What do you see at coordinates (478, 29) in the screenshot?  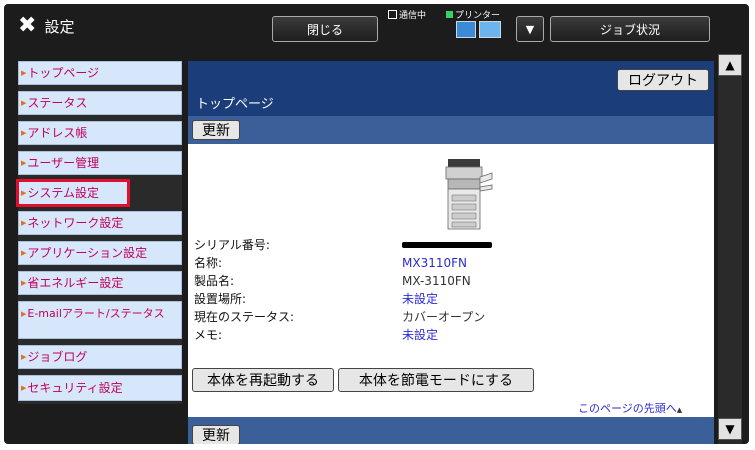 I see `printer-status-icons` at bounding box center [478, 29].